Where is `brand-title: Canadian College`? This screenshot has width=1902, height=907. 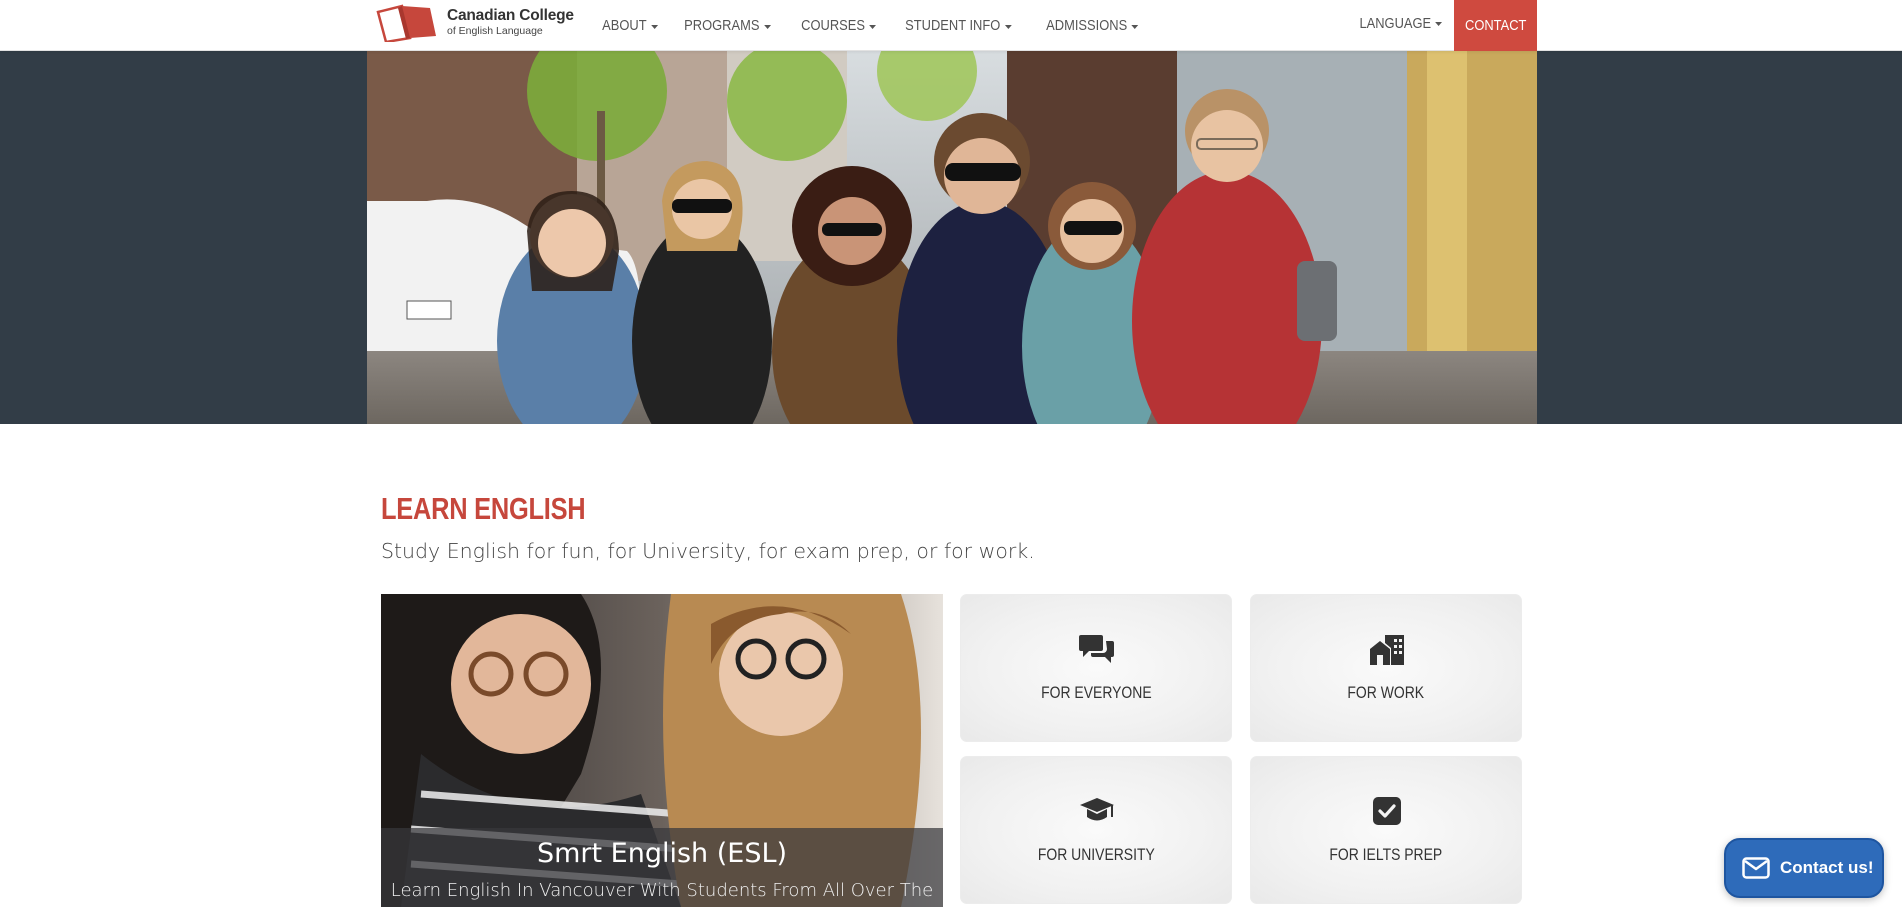
brand-title: Canadian College is located at coordinates (510, 15).